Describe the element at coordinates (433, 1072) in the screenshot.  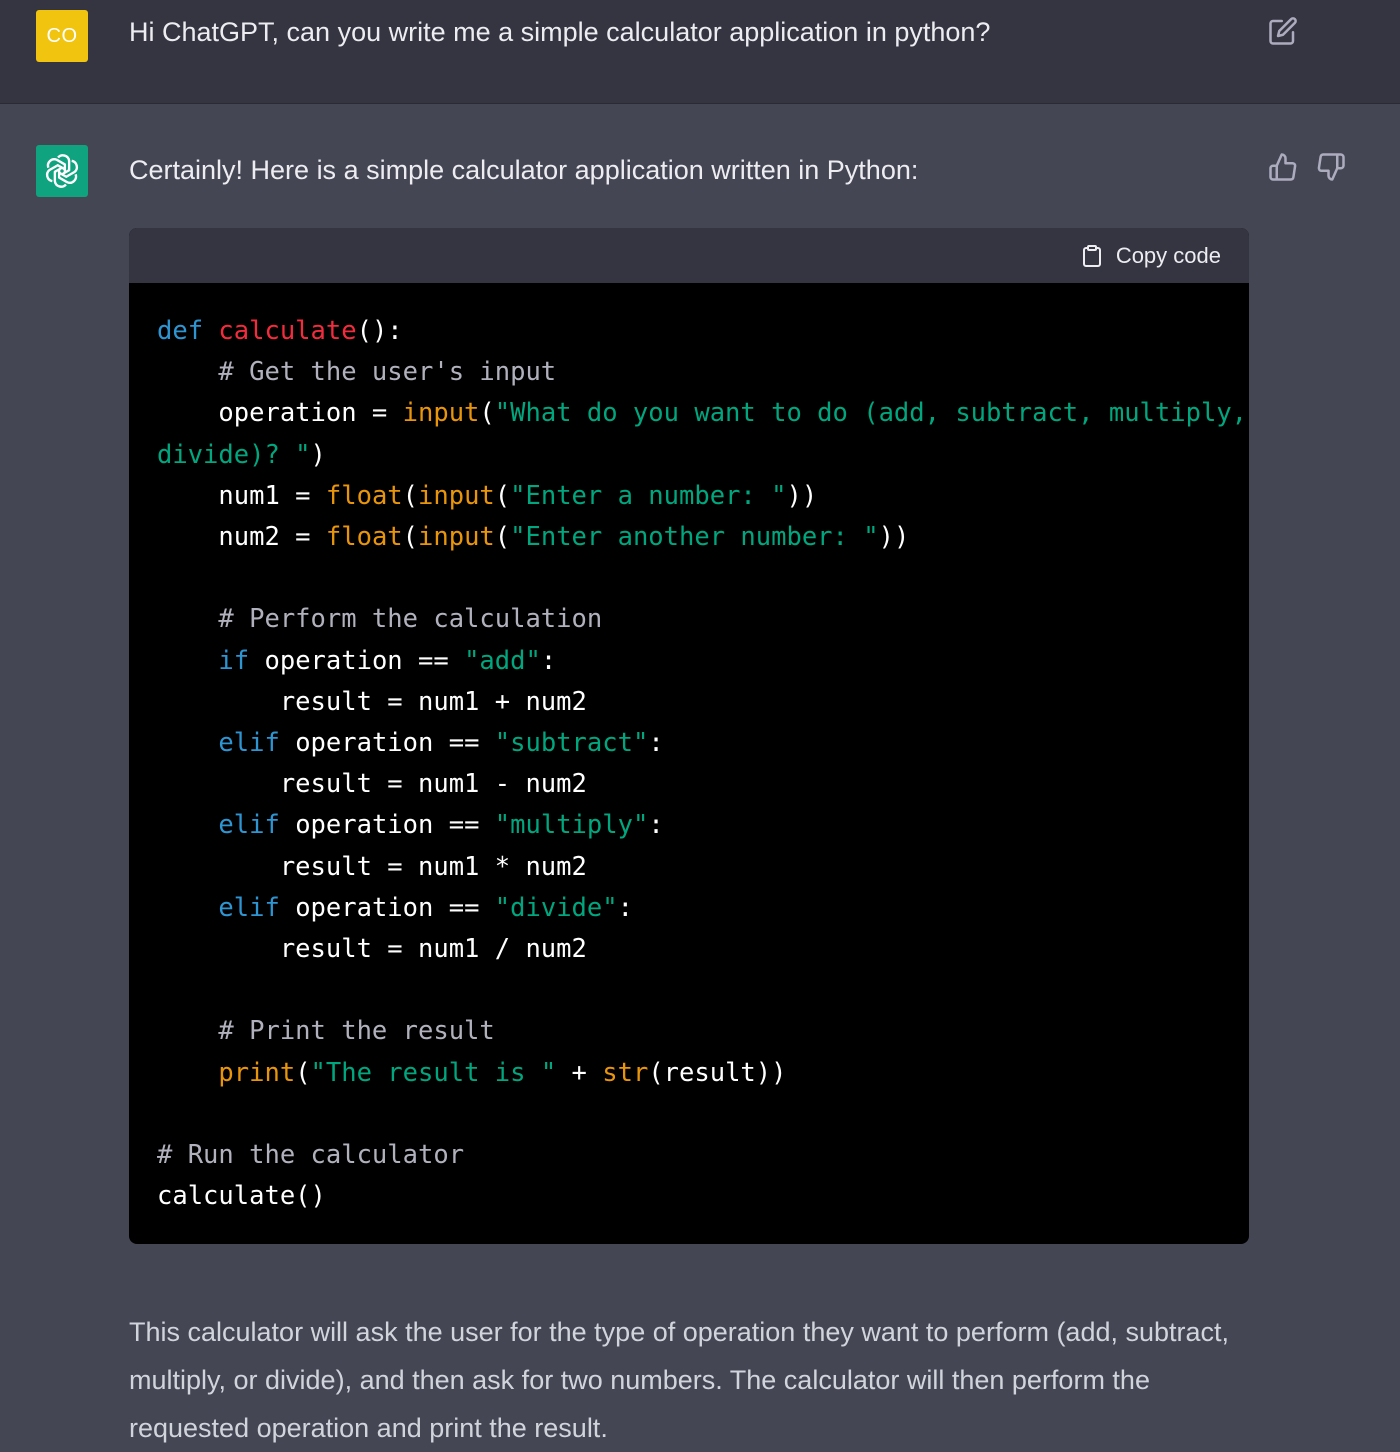
I see `code-token: "The result is "` at that location.